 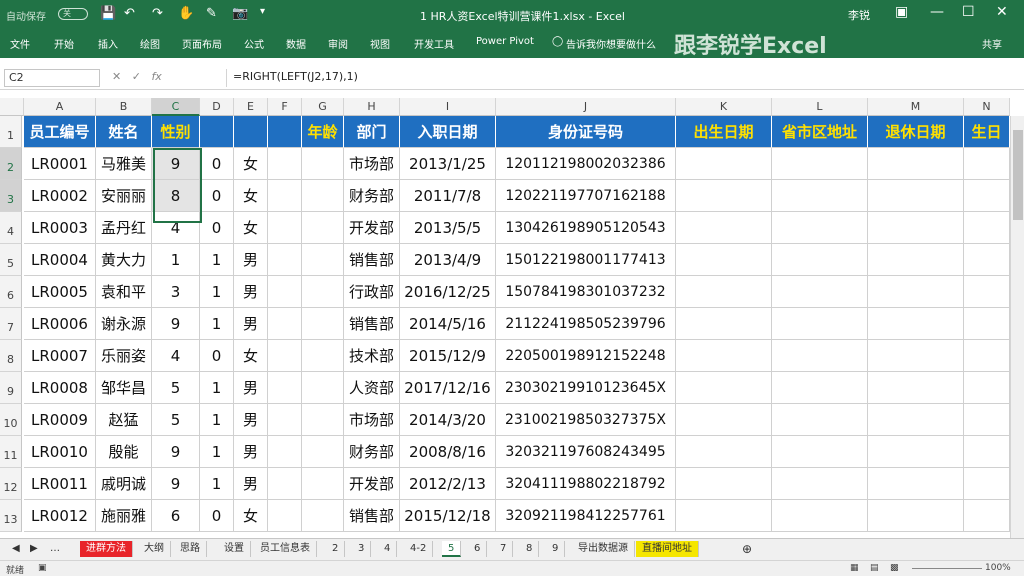 I want to click on cell-n2, so click(x=987, y=164).